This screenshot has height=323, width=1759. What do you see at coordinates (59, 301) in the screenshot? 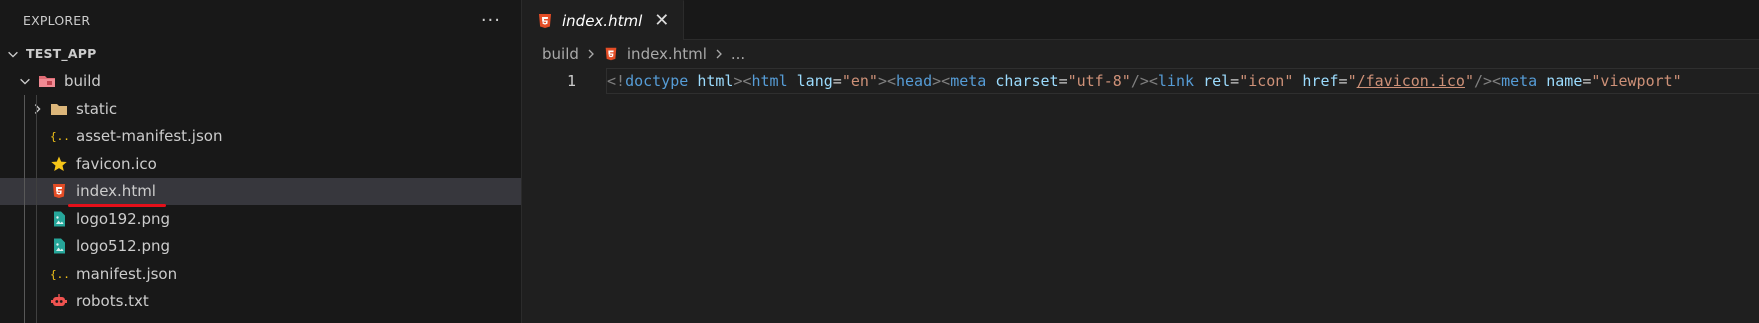
I see `robot-icon` at bounding box center [59, 301].